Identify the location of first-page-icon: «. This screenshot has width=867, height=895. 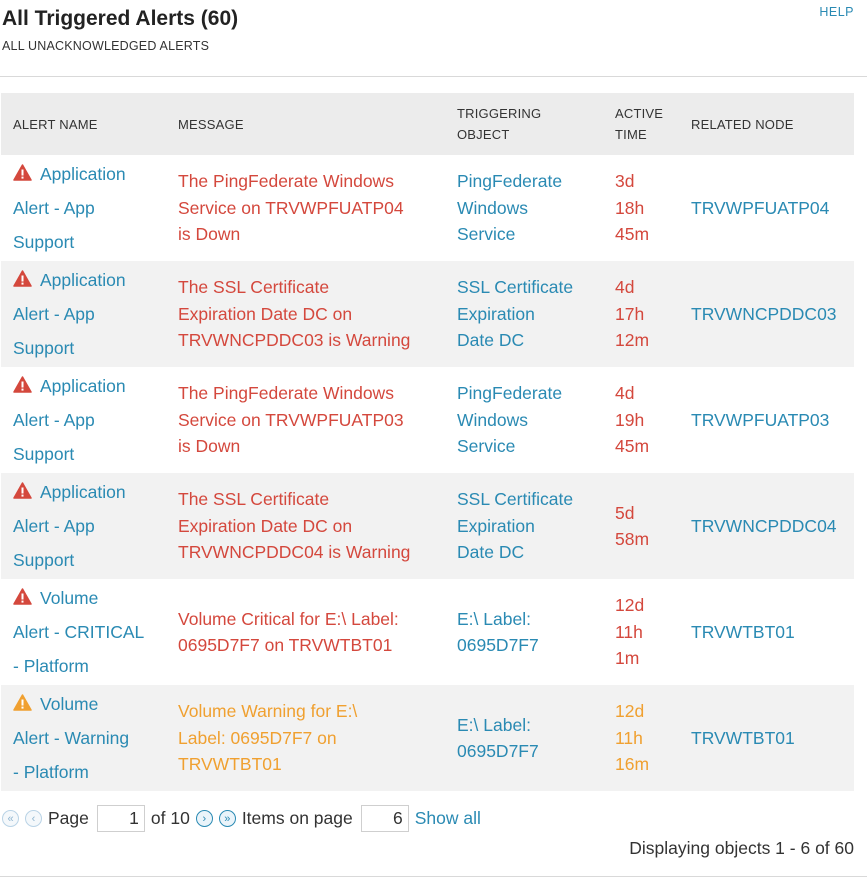
(10, 818).